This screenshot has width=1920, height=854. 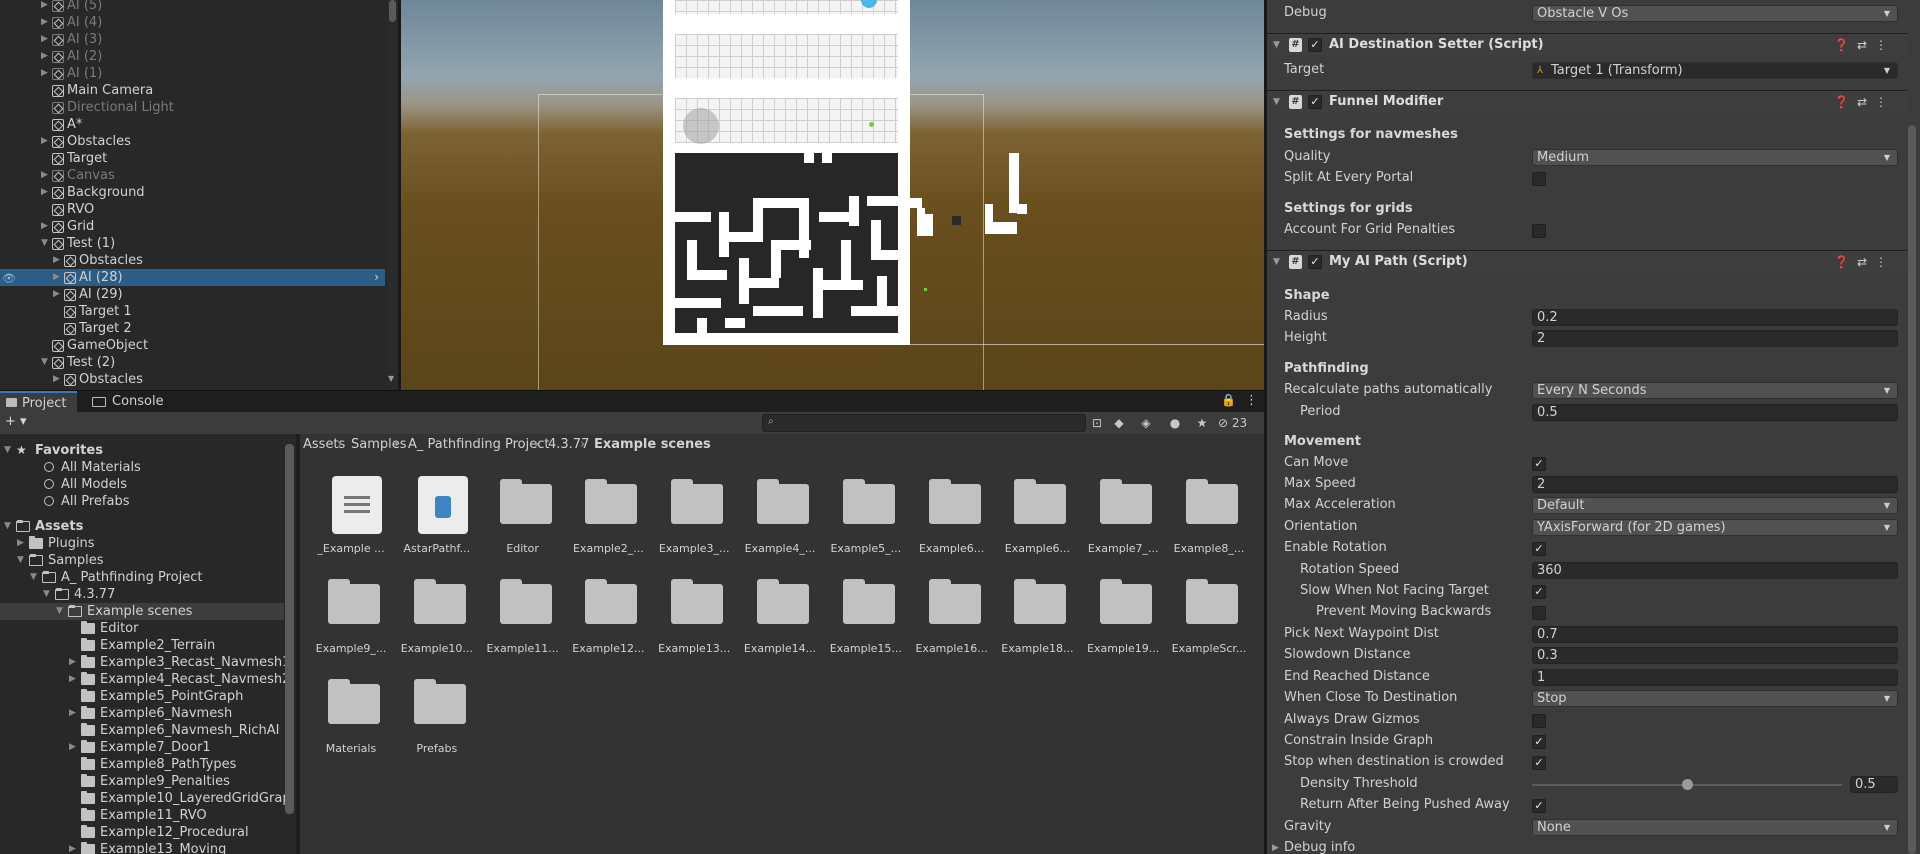 What do you see at coordinates (142, 484) in the screenshot?
I see `tree-item: All Models` at bounding box center [142, 484].